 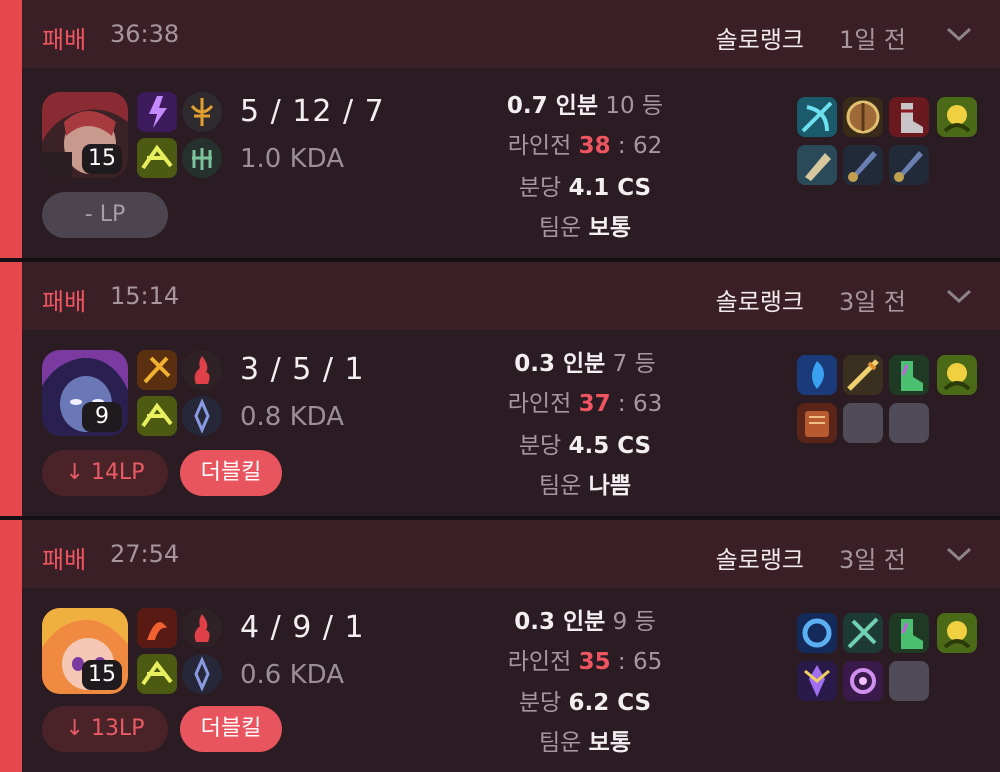 What do you see at coordinates (202, 158) in the screenshot?
I see `rune-tree-resolve-icon` at bounding box center [202, 158].